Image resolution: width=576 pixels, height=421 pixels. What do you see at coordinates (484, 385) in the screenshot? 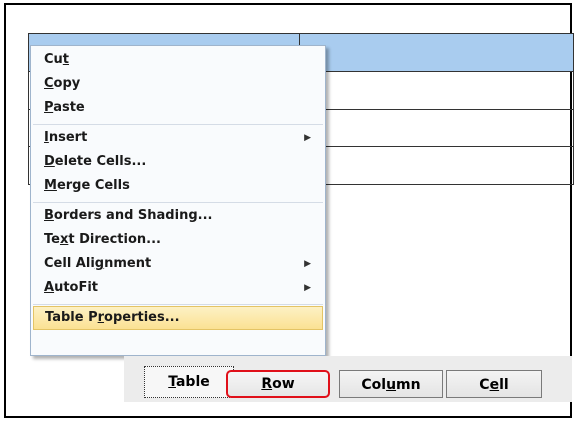
I see `tab-label: C` at bounding box center [484, 385].